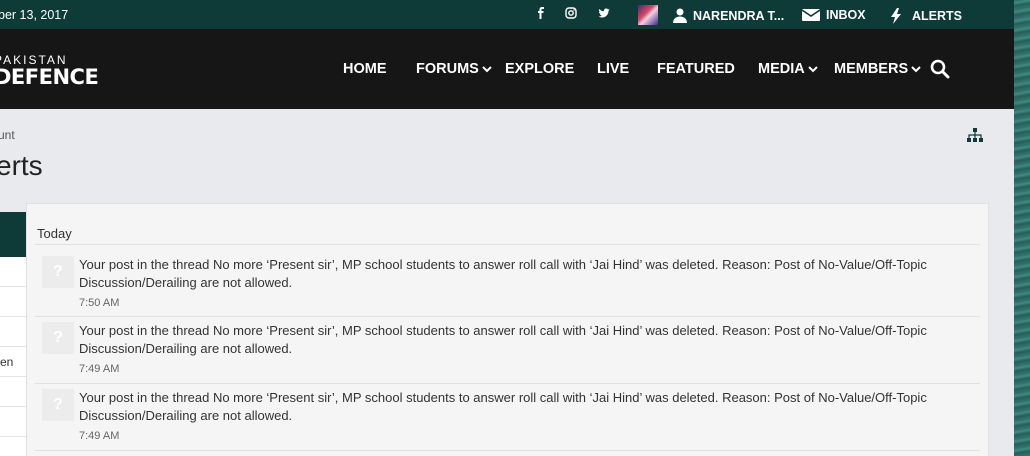 Image resolution: width=1030 pixels, height=456 pixels. I want to click on site-logo: PAKISTAN DEFENCE, so click(49, 71).